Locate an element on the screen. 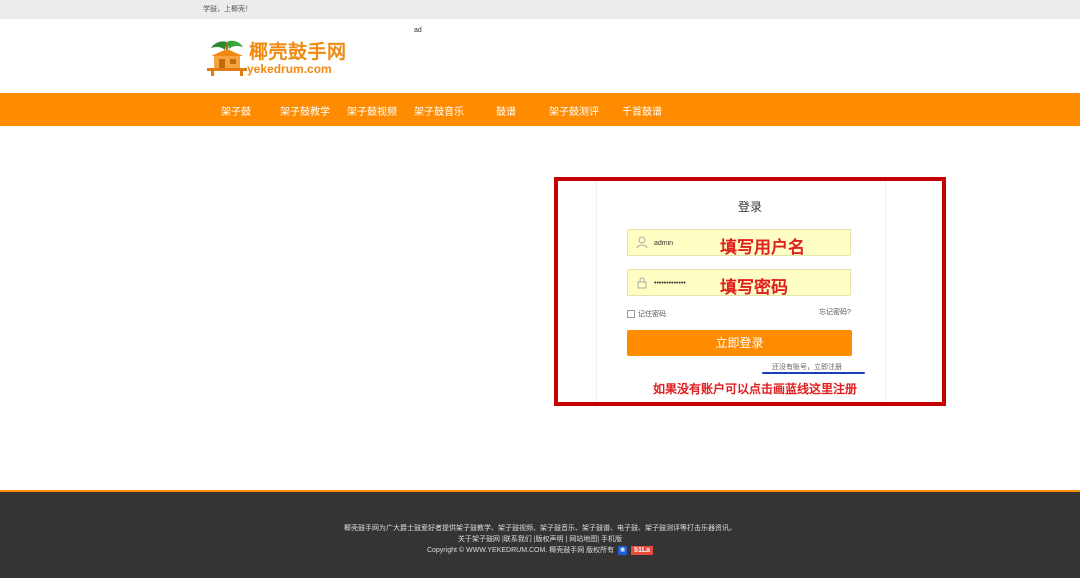  site-logo: 椰壳鼓手网 yekedrum.com is located at coordinates (277, 57).